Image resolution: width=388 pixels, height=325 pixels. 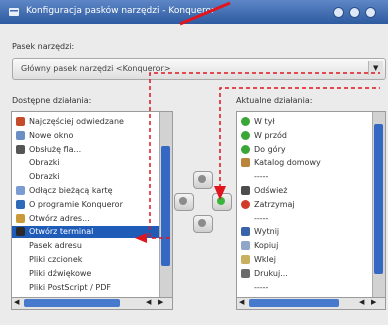 I want to click on annotation-pointer-line, so click(x=205, y=13).